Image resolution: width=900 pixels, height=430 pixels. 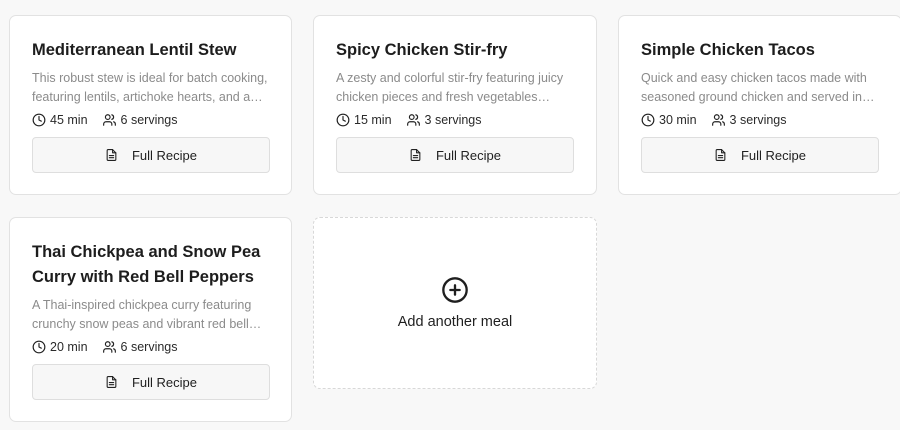 I want to click on meal-meta: 20 min 6 servings, so click(x=150, y=347).